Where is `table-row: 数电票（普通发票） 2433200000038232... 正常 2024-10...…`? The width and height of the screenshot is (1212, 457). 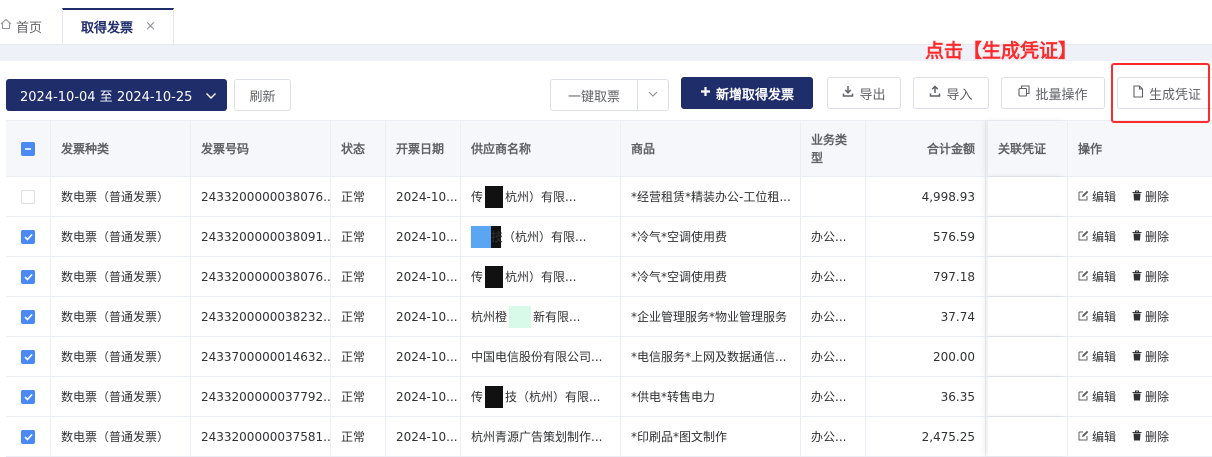
table-row: 数电票（普通发票） 2433200000038232... 正常 2024-10...… is located at coordinates (609, 317).